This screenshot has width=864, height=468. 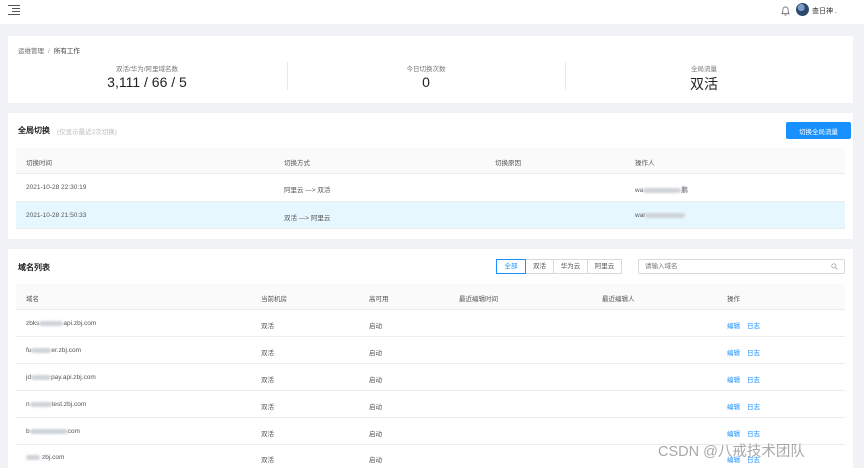 I want to click on breadcrumb-parent: 运维管理, so click(x=31, y=51).